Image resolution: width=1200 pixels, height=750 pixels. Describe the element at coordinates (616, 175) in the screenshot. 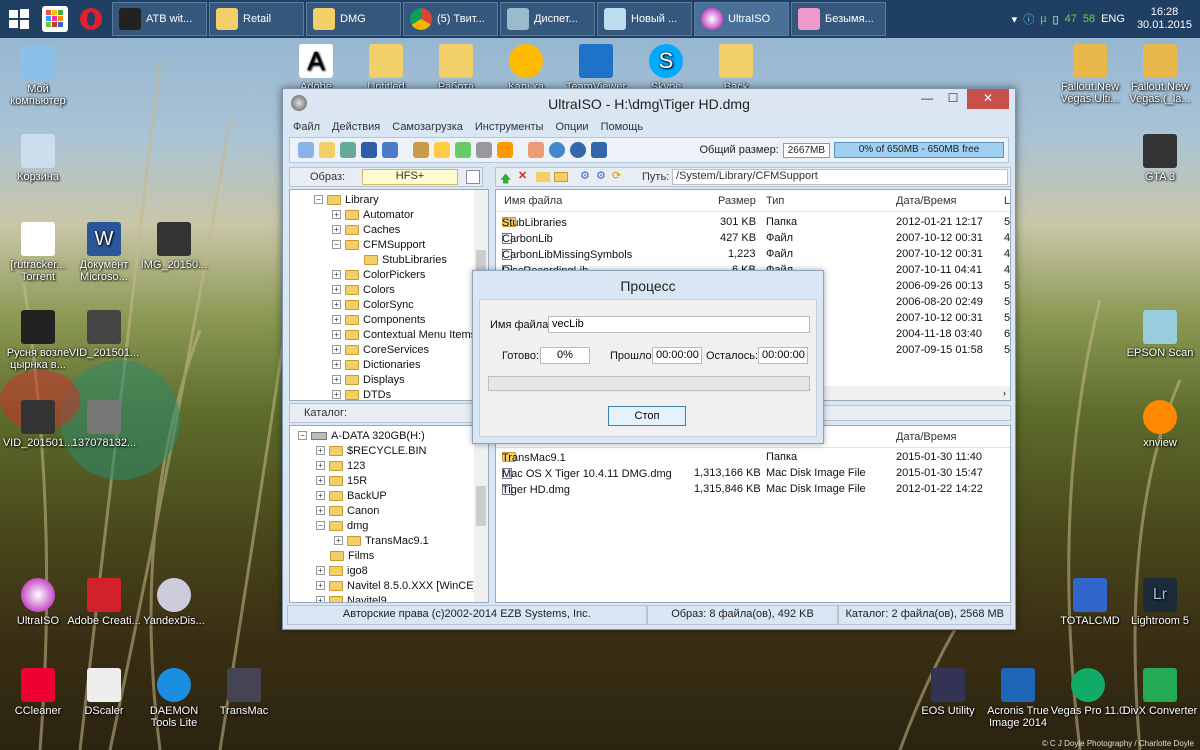

I see `refresh-icon: ⟳` at that location.